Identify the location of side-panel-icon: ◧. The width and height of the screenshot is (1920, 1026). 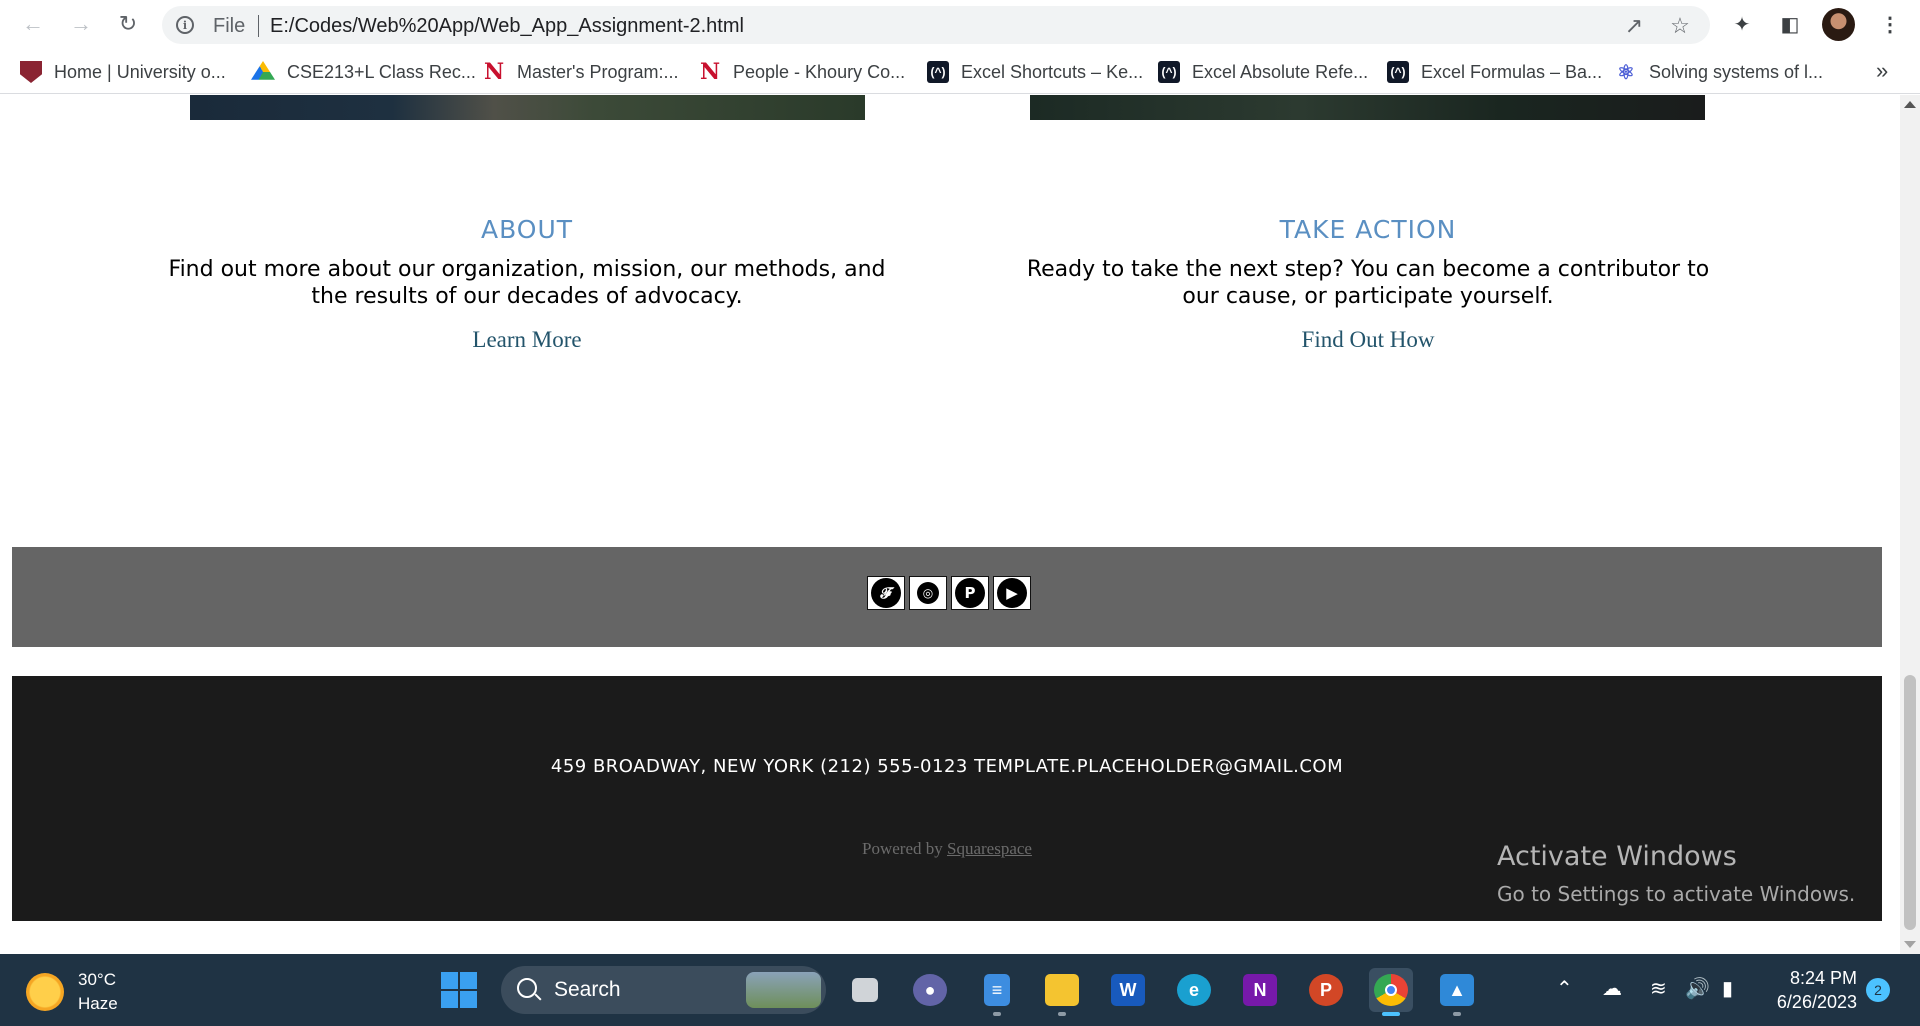
(1790, 24).